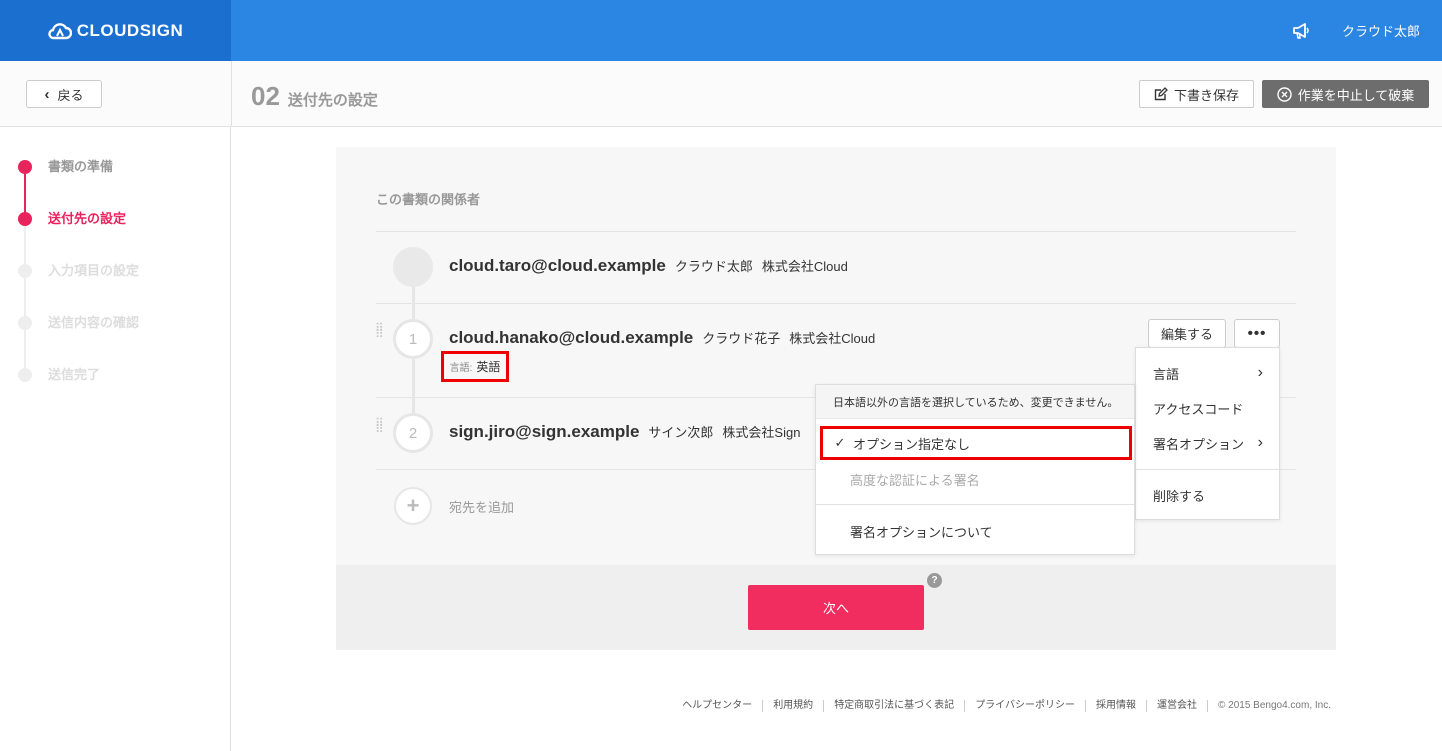 This screenshot has width=1442, height=751. Describe the element at coordinates (428, 199) in the screenshot. I see `section-heading: この書類の関係者` at that location.